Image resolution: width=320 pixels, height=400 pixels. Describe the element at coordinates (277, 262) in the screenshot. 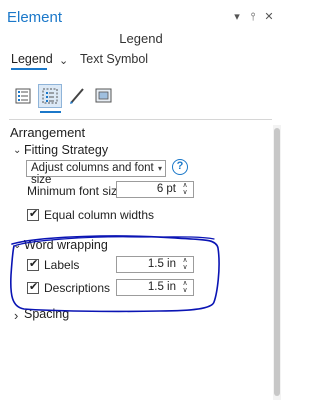

I see `scrollbar-thumb` at that location.